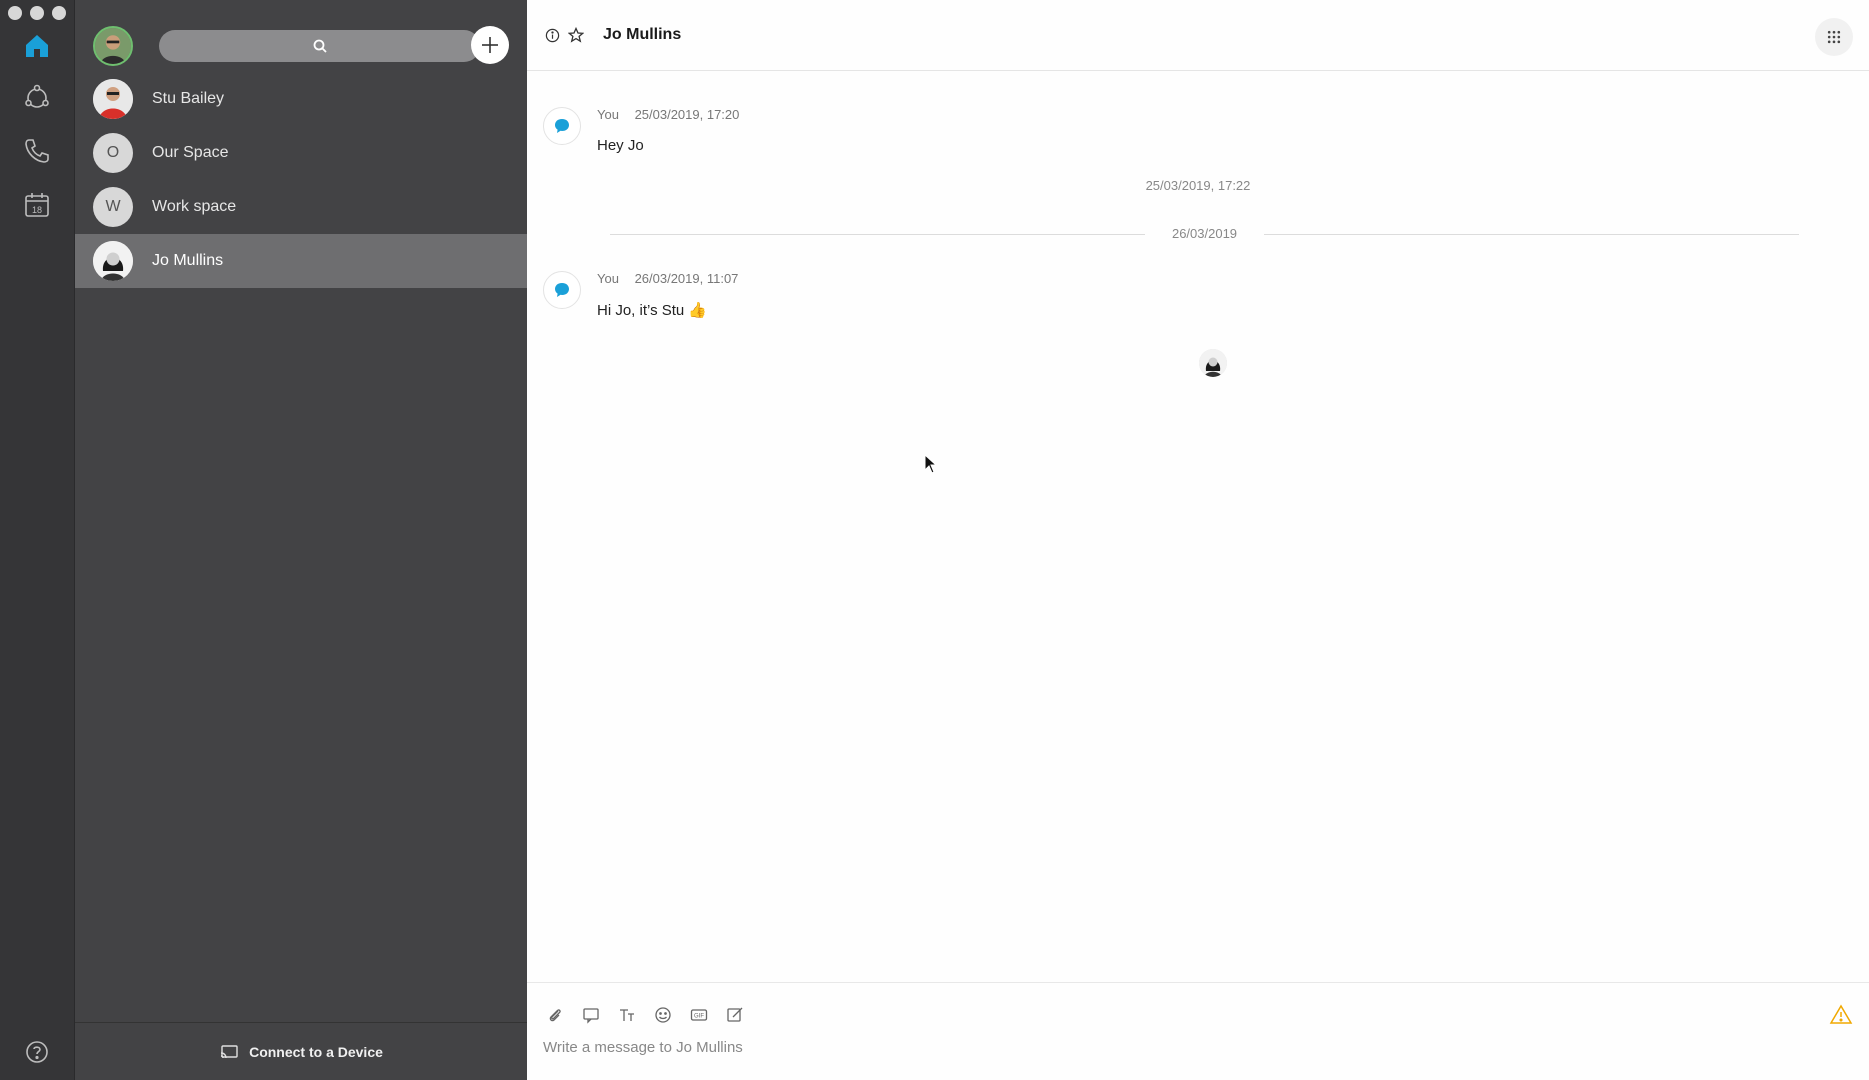 The image size is (1869, 1080). What do you see at coordinates (113, 153) in the screenshot?
I see `avatar: O` at bounding box center [113, 153].